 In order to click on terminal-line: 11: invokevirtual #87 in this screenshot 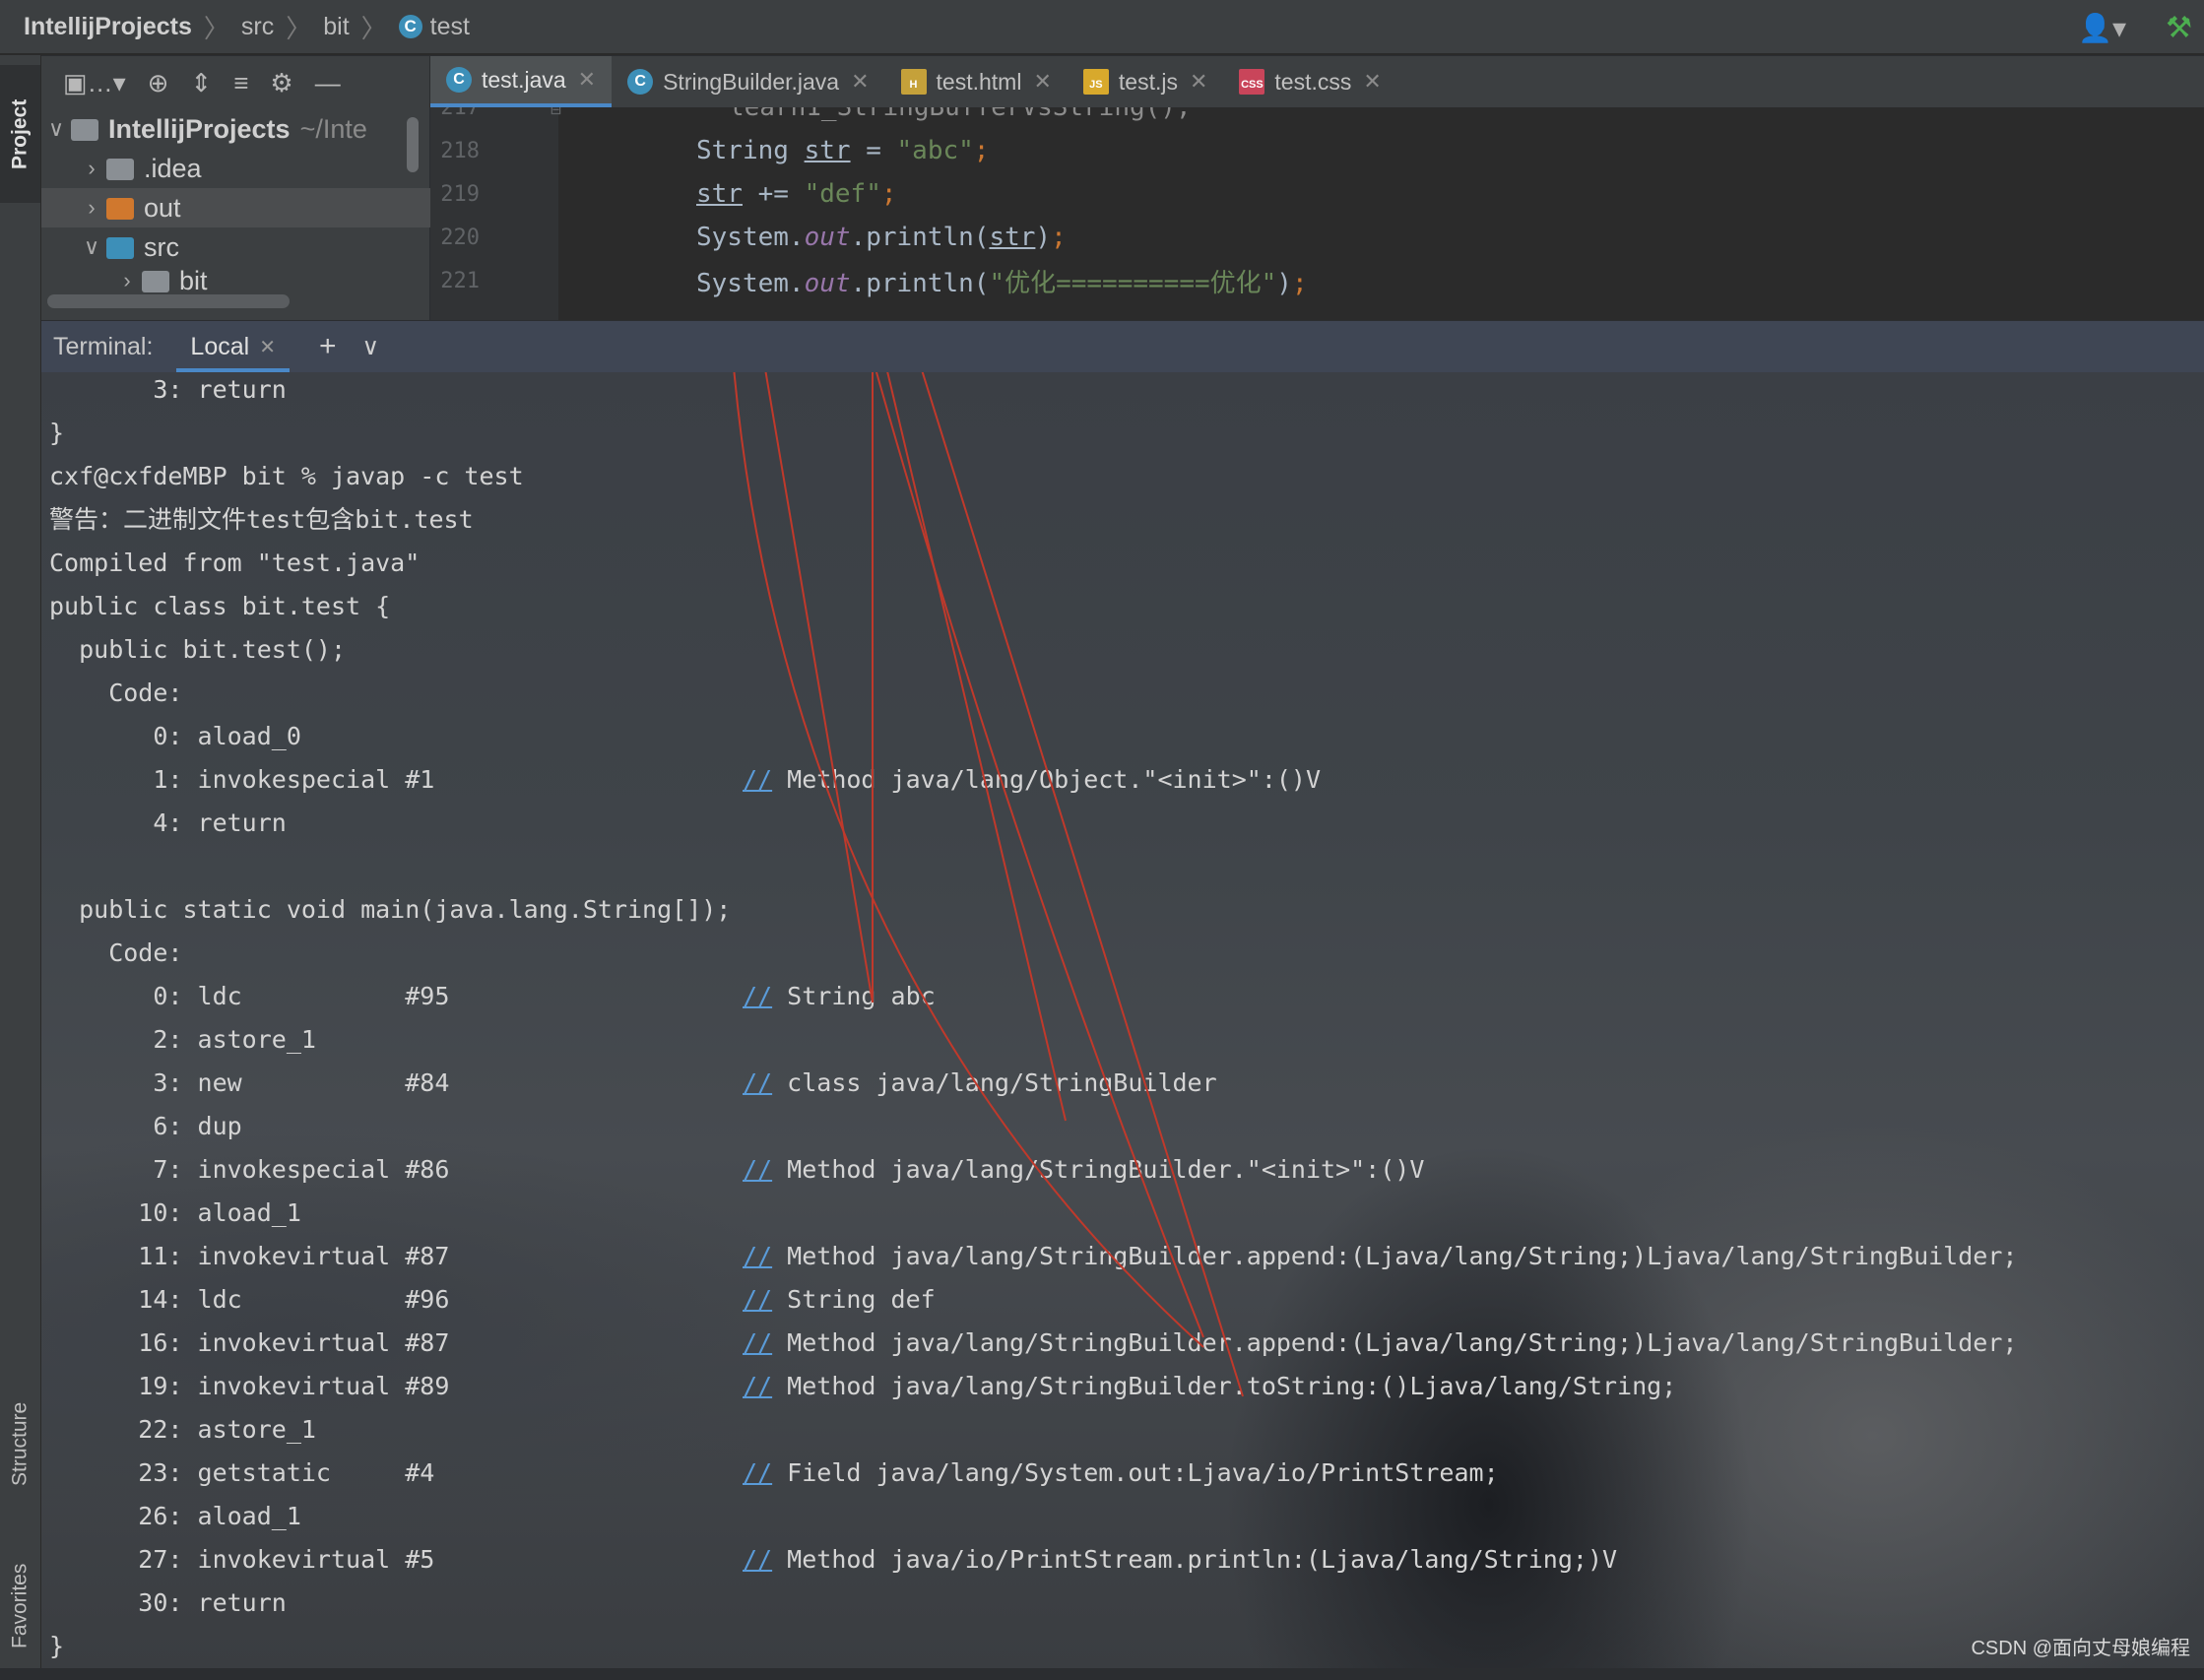, I will do `click(250, 1256)`.